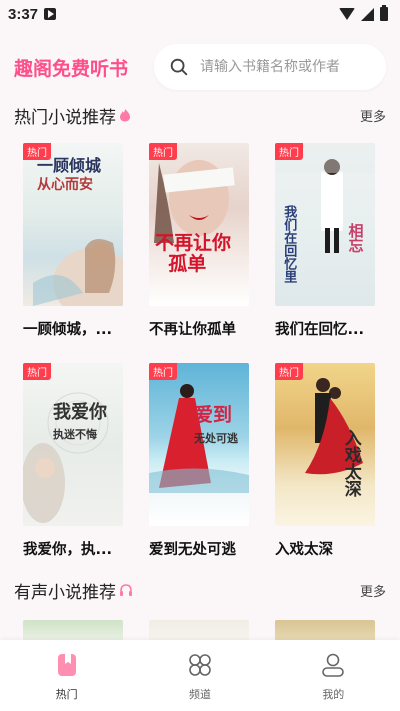  What do you see at coordinates (367, 14) in the screenshot?
I see `signal-icon` at bounding box center [367, 14].